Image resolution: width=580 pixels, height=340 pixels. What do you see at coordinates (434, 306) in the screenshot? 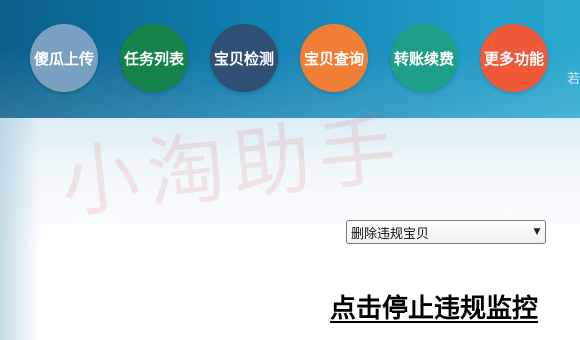
I see `stop-monitoring-link: 点击停止违规监控` at bounding box center [434, 306].